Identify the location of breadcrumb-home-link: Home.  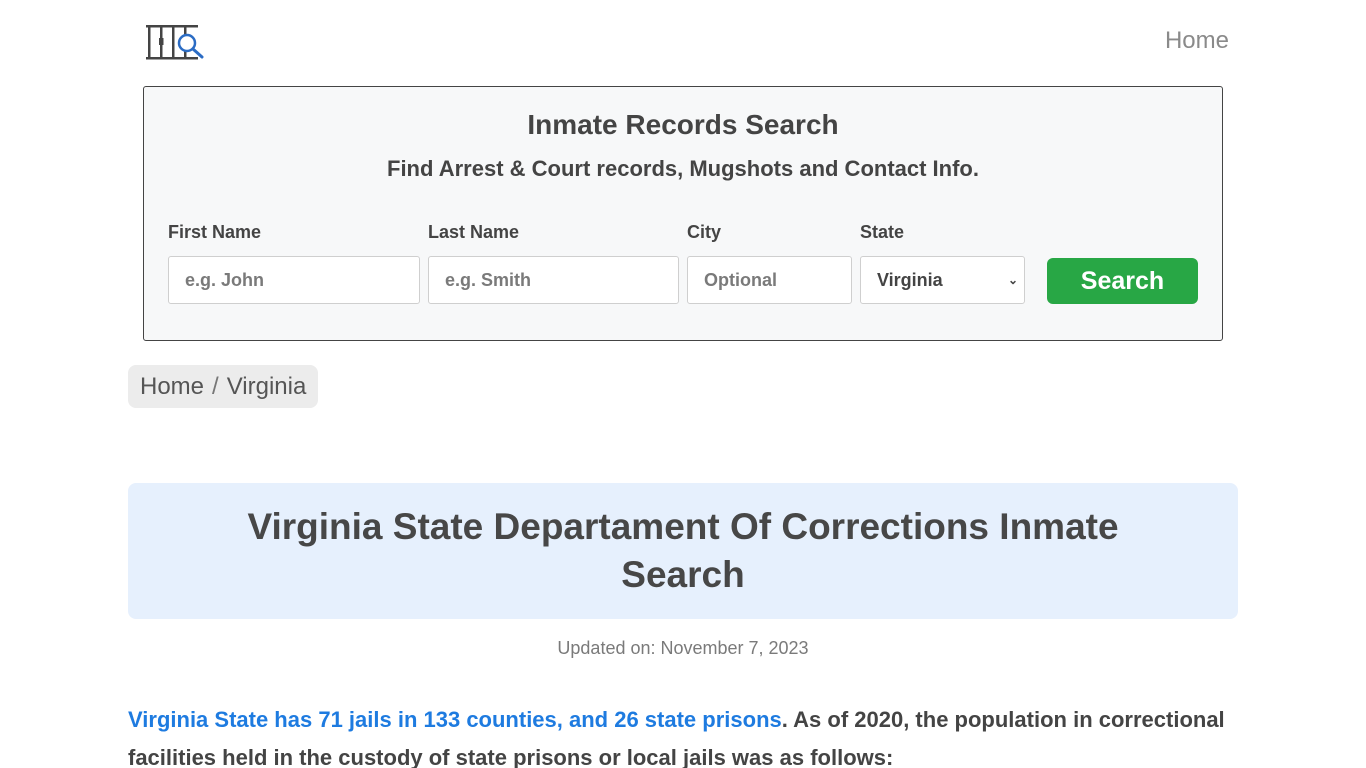
(172, 387).